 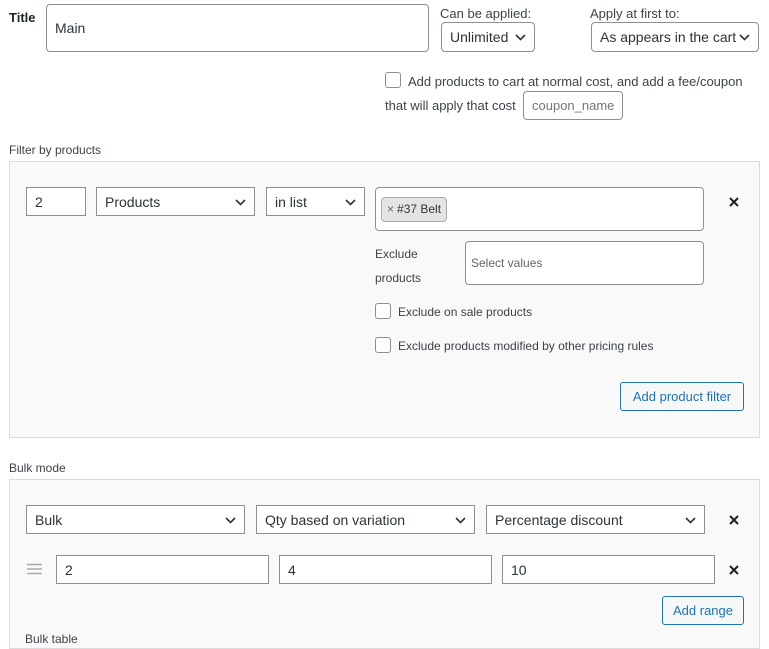 What do you see at coordinates (162, 569) in the screenshot?
I see `range-from-input: 2` at bounding box center [162, 569].